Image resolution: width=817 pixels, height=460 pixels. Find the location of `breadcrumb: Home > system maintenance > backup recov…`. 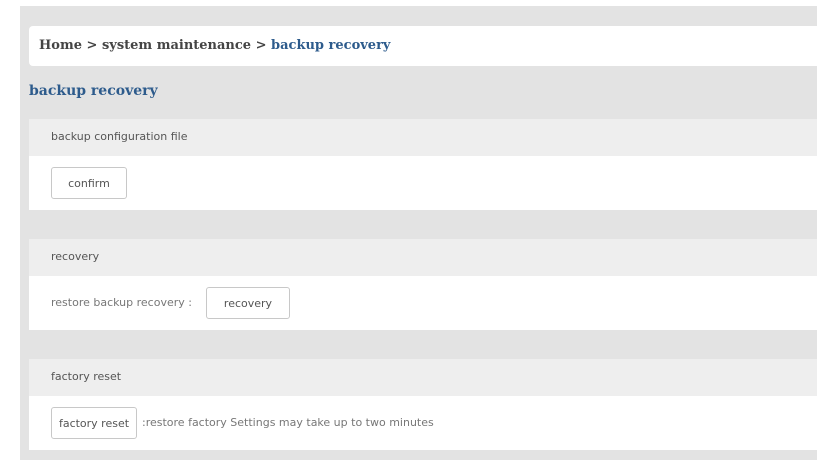

breadcrumb: Home > system maintenance > backup recov… is located at coordinates (423, 46).